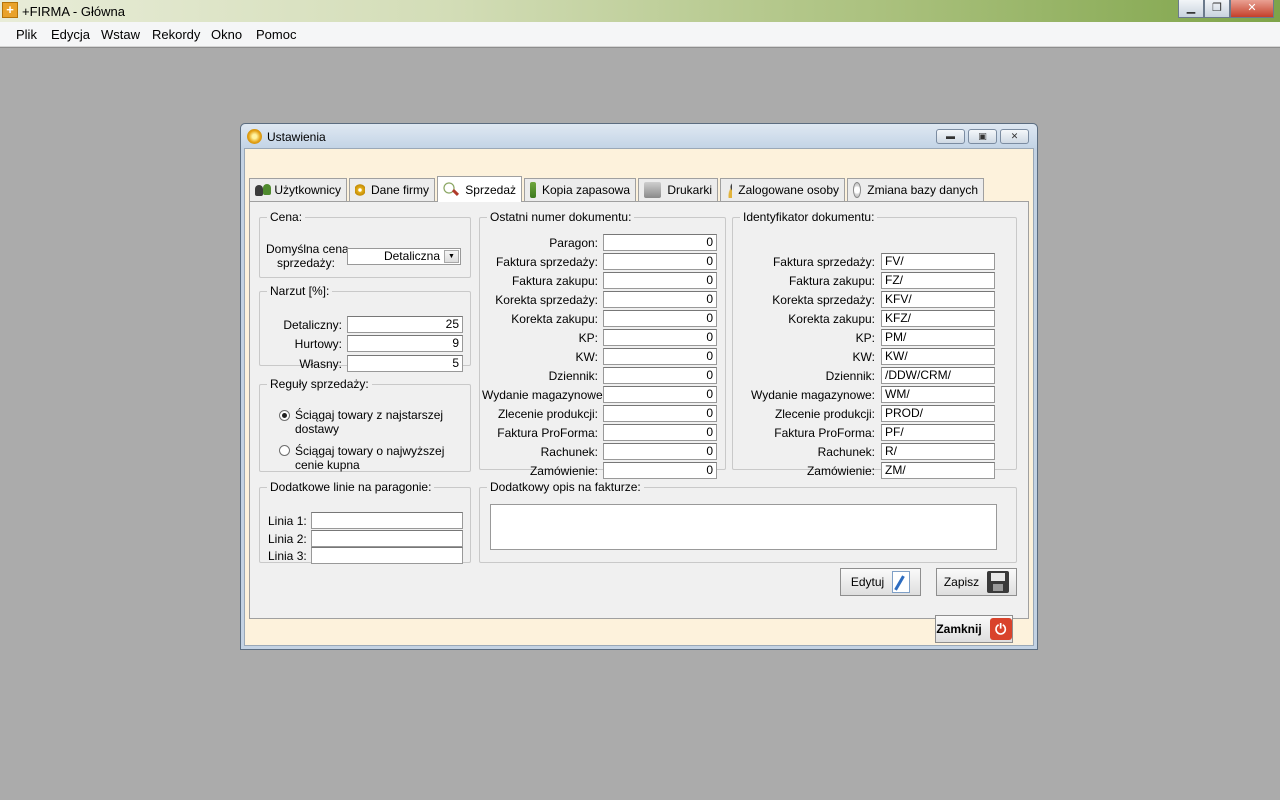  Describe the element at coordinates (938, 318) in the screenshot. I see `doc-identifier-input: KFZ/` at that location.